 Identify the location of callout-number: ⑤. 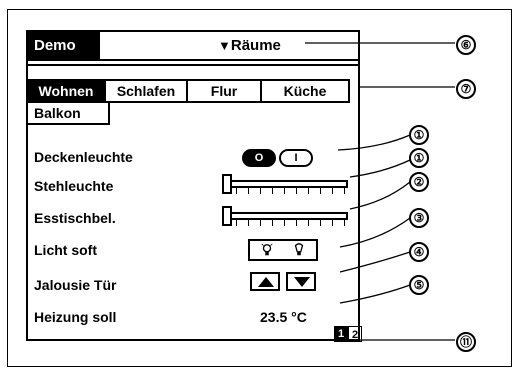
(419, 285).